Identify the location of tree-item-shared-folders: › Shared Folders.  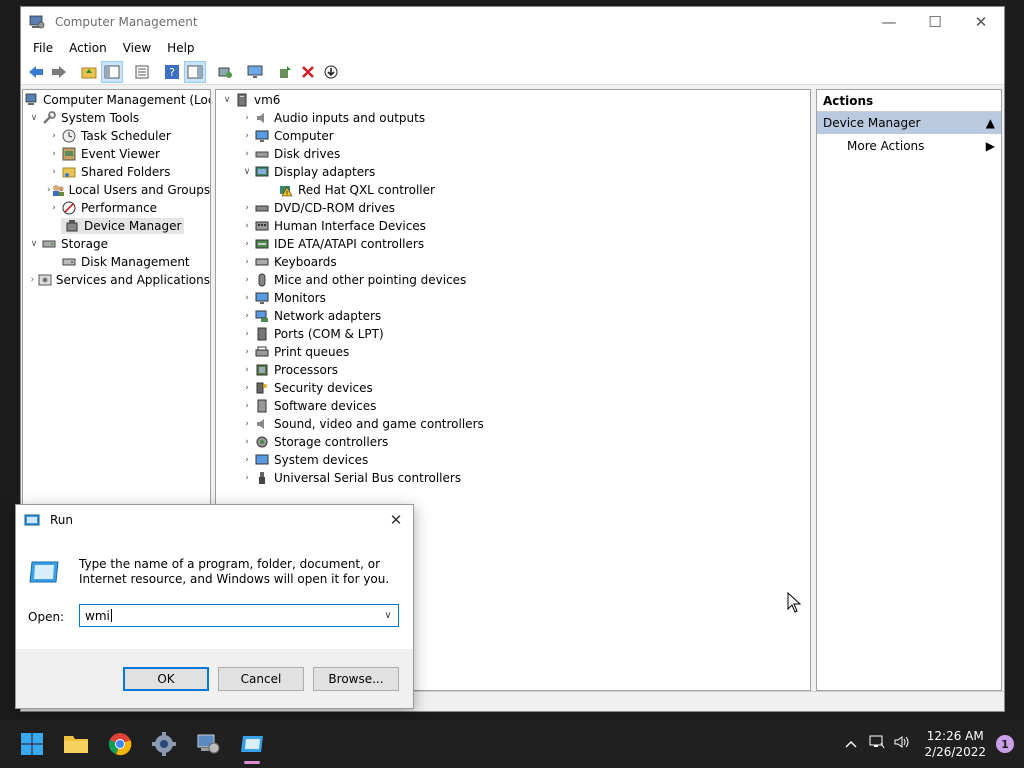
(116, 172).